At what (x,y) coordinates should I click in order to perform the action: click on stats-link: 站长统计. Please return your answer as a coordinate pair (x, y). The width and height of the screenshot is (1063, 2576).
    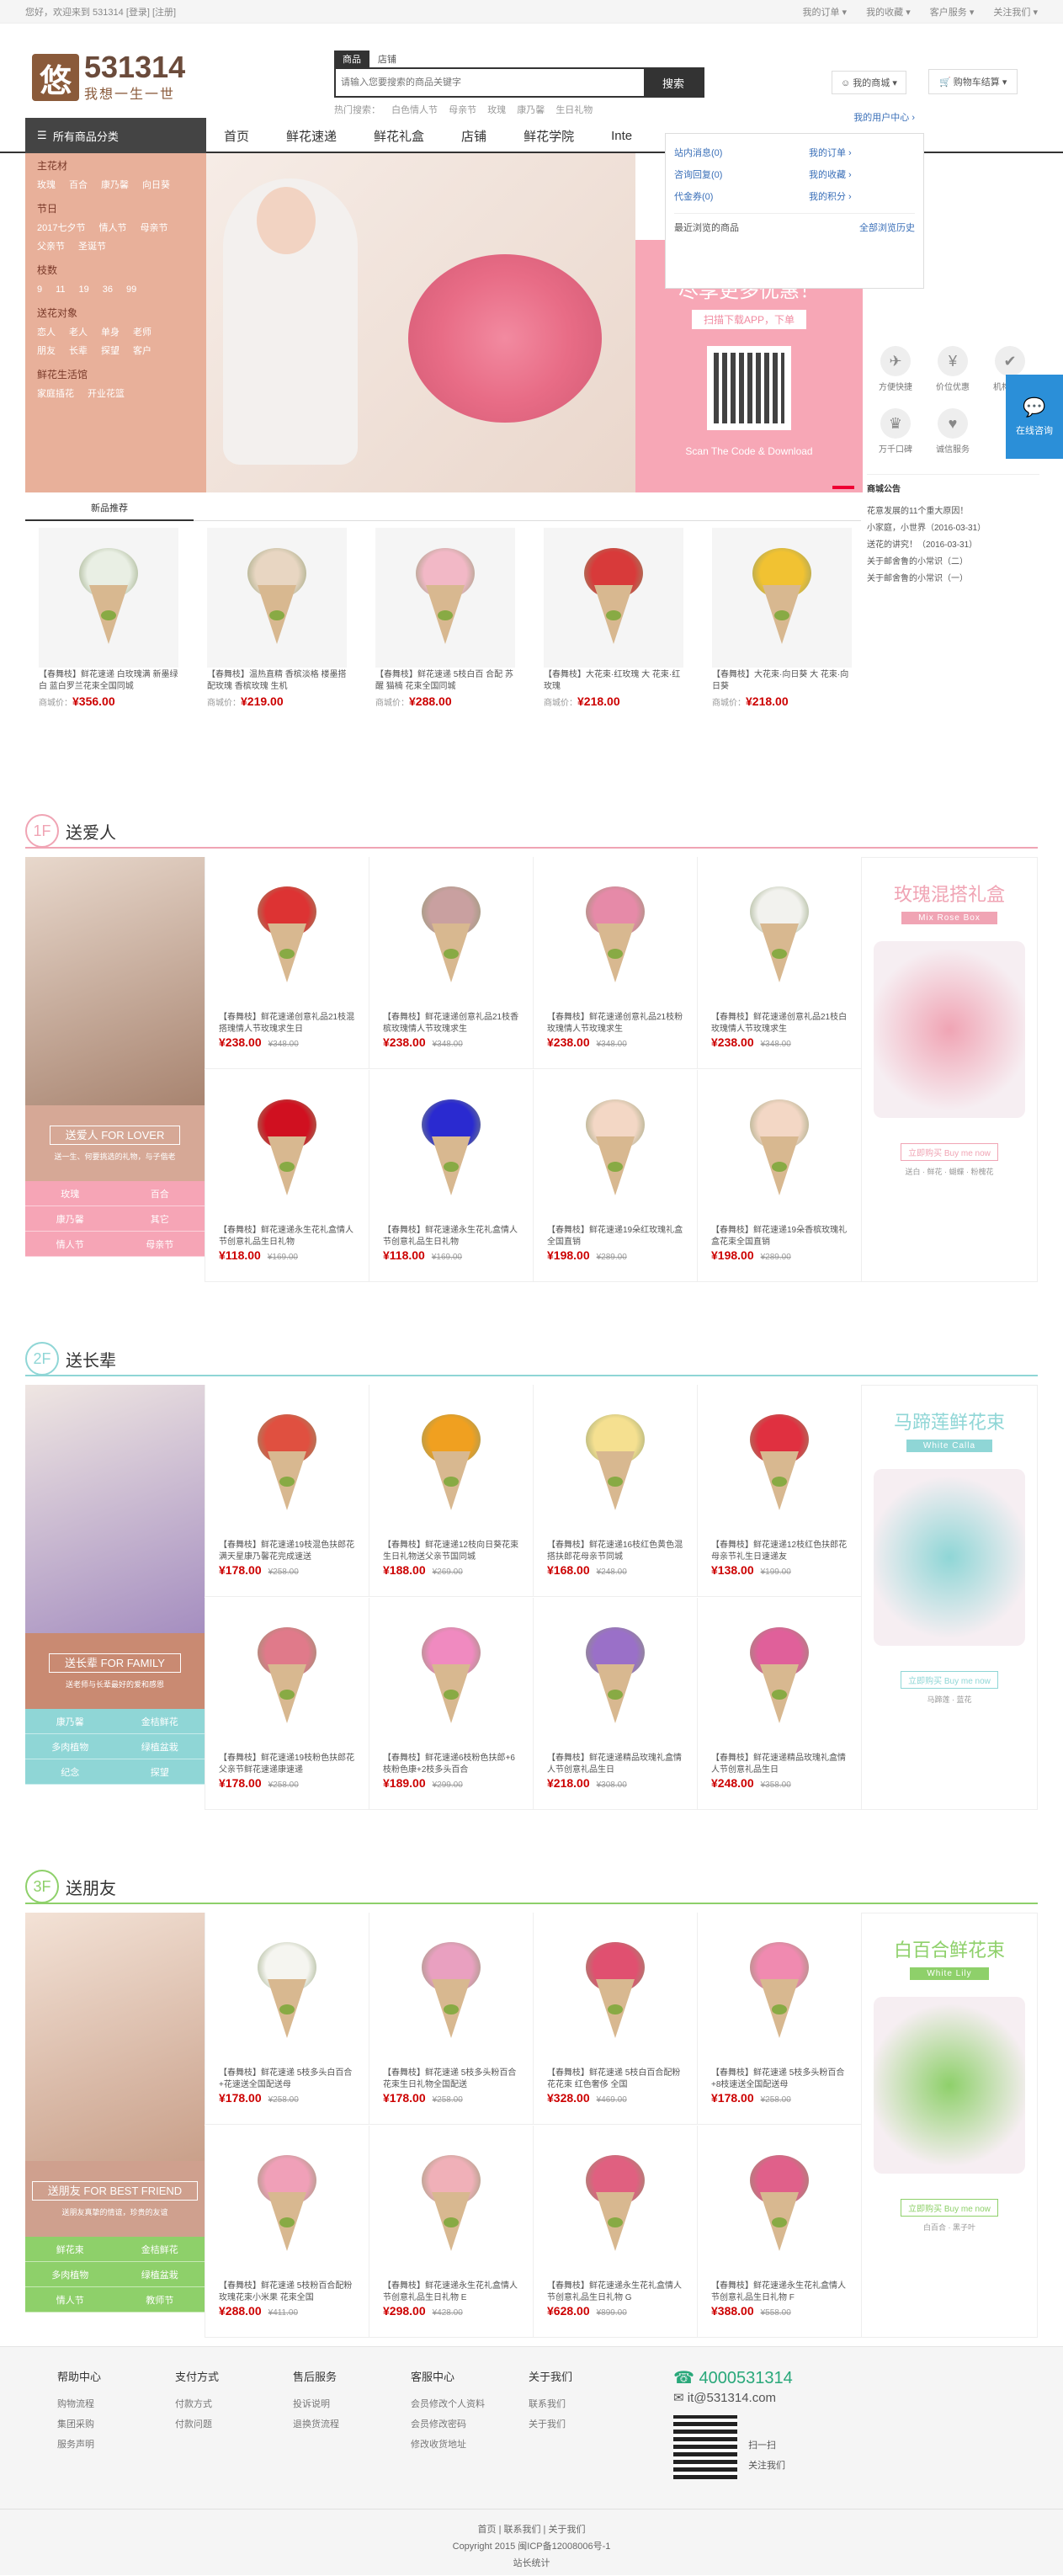
    Looking at the image, I should click on (531, 2563).